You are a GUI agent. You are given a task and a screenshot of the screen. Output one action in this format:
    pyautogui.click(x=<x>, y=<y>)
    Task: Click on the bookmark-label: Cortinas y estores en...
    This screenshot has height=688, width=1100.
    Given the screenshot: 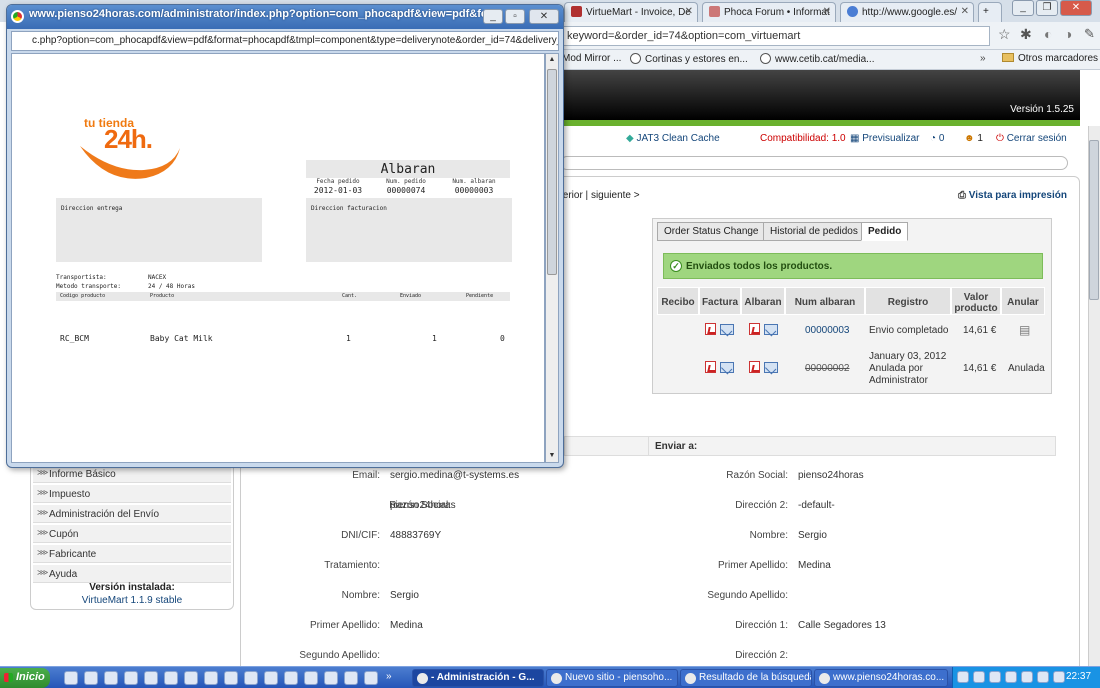 What is the action you would take?
    pyautogui.click(x=696, y=59)
    